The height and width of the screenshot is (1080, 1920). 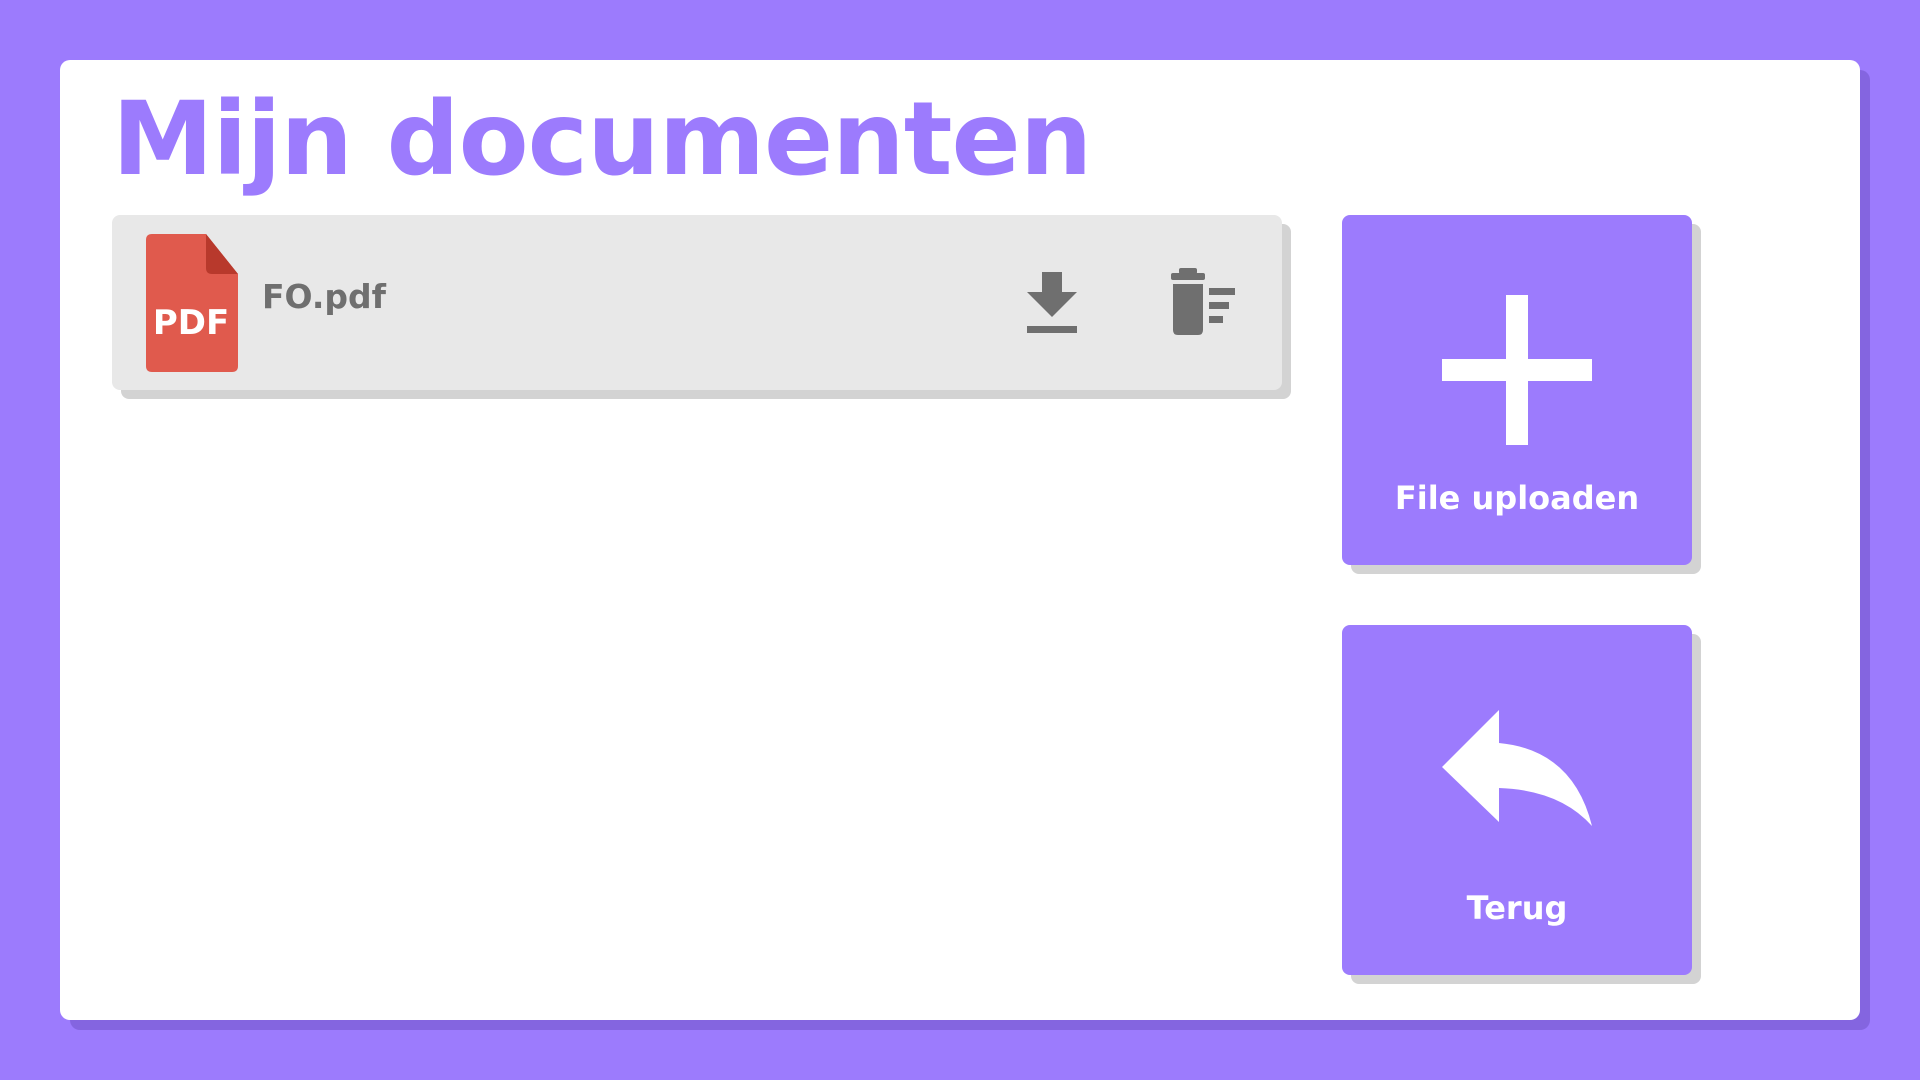 I want to click on file-upload-button: File uploaden, so click(x=1517, y=390).